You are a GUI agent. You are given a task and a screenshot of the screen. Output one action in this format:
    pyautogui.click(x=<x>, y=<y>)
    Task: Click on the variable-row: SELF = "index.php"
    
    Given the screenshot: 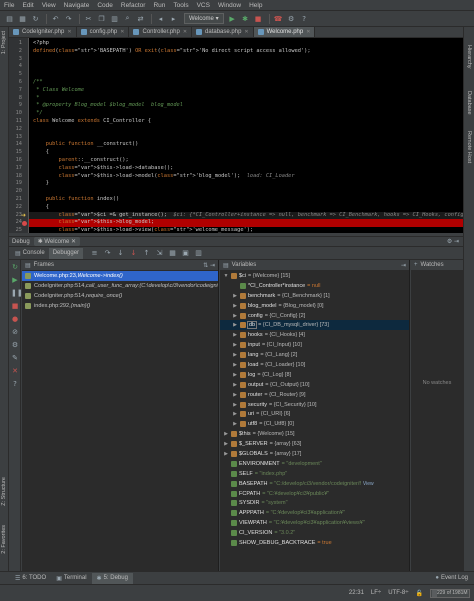 What is the action you would take?
    pyautogui.click(x=314, y=474)
    